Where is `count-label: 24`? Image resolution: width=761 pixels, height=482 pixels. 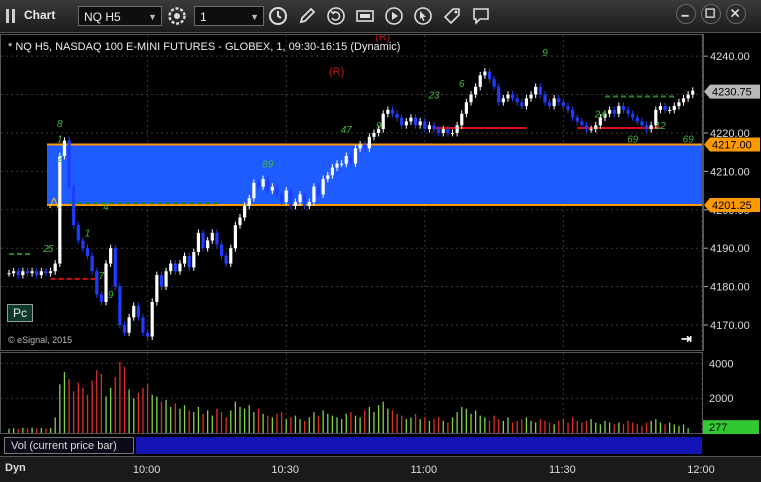 count-label: 24 is located at coordinates (600, 115).